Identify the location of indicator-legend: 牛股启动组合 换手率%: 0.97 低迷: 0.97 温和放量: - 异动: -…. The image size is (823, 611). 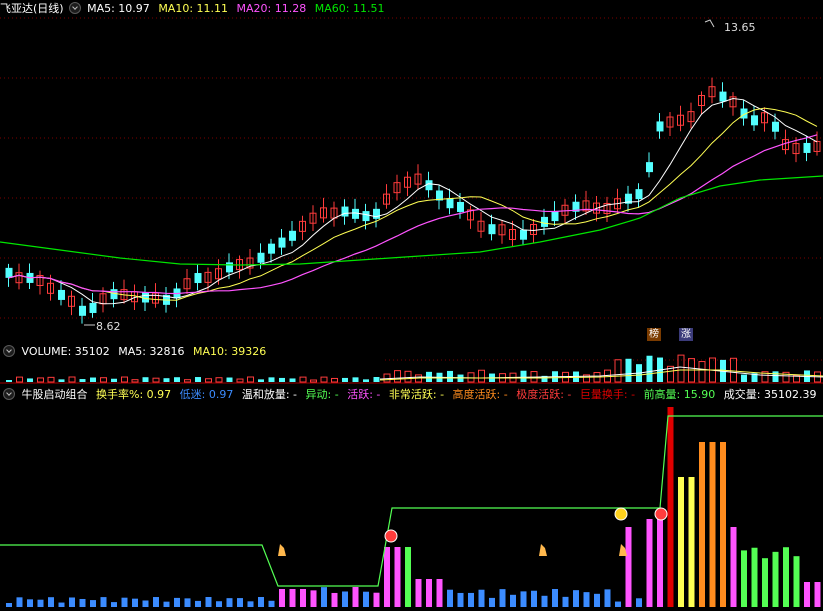
(411, 395).